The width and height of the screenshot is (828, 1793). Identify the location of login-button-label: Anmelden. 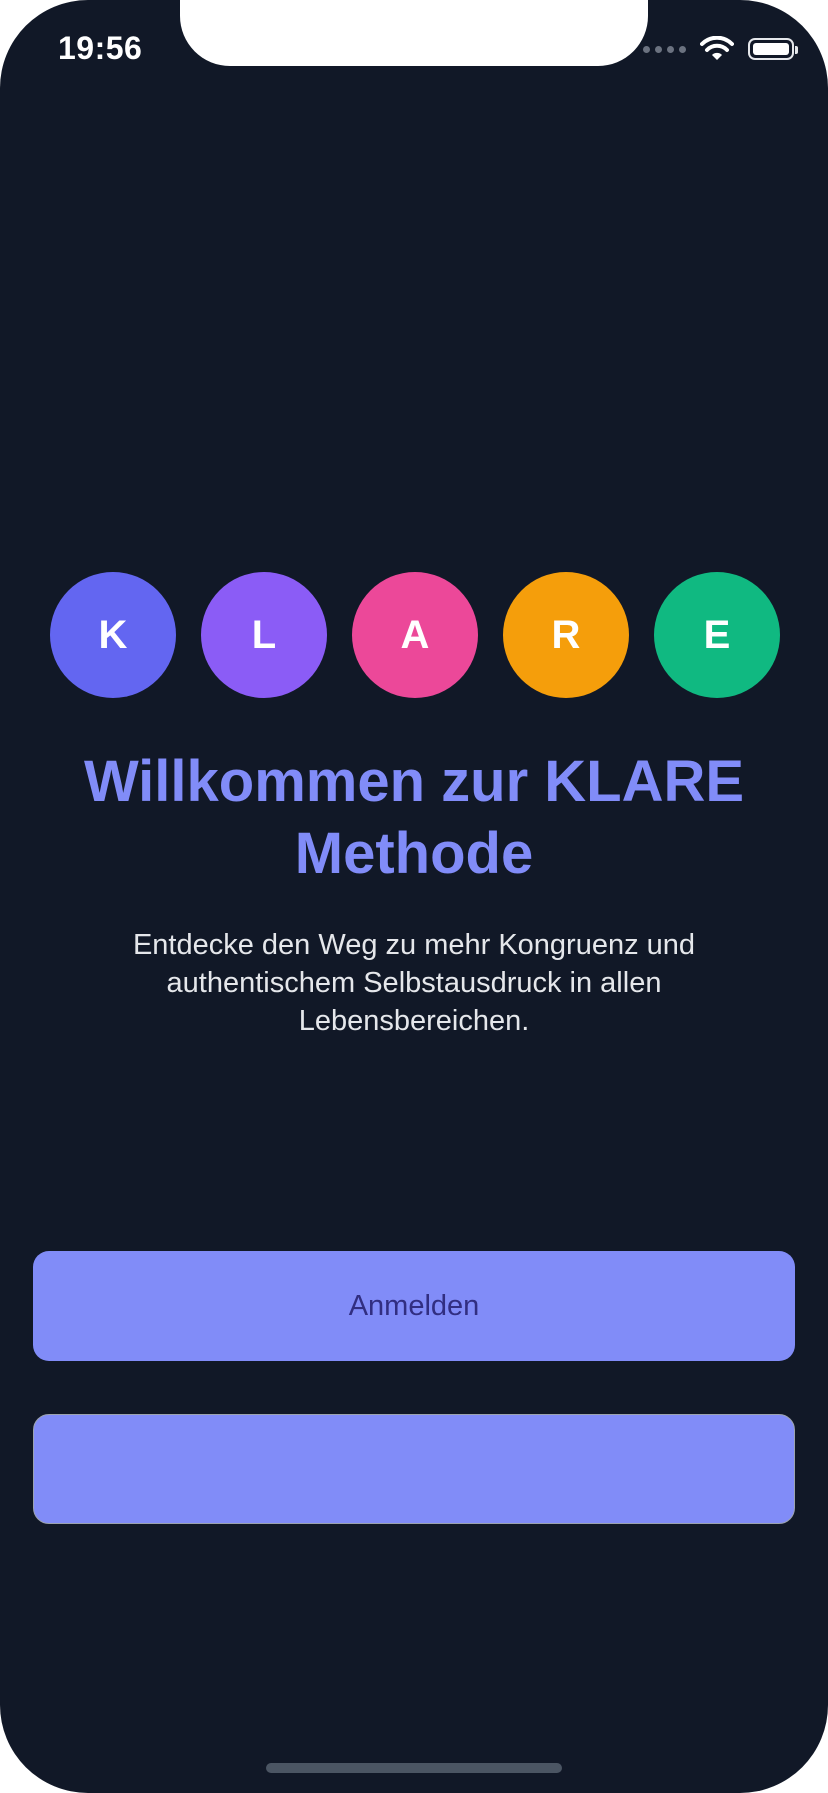
(414, 1305).